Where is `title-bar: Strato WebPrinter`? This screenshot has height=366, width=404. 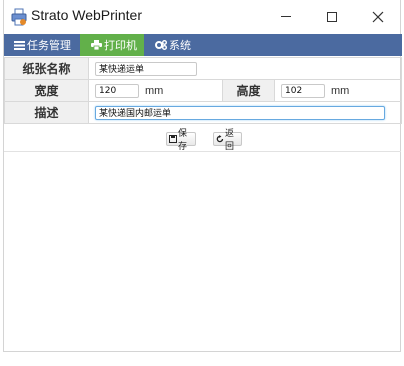
title-bar: Strato WebPrinter is located at coordinates (202, 16).